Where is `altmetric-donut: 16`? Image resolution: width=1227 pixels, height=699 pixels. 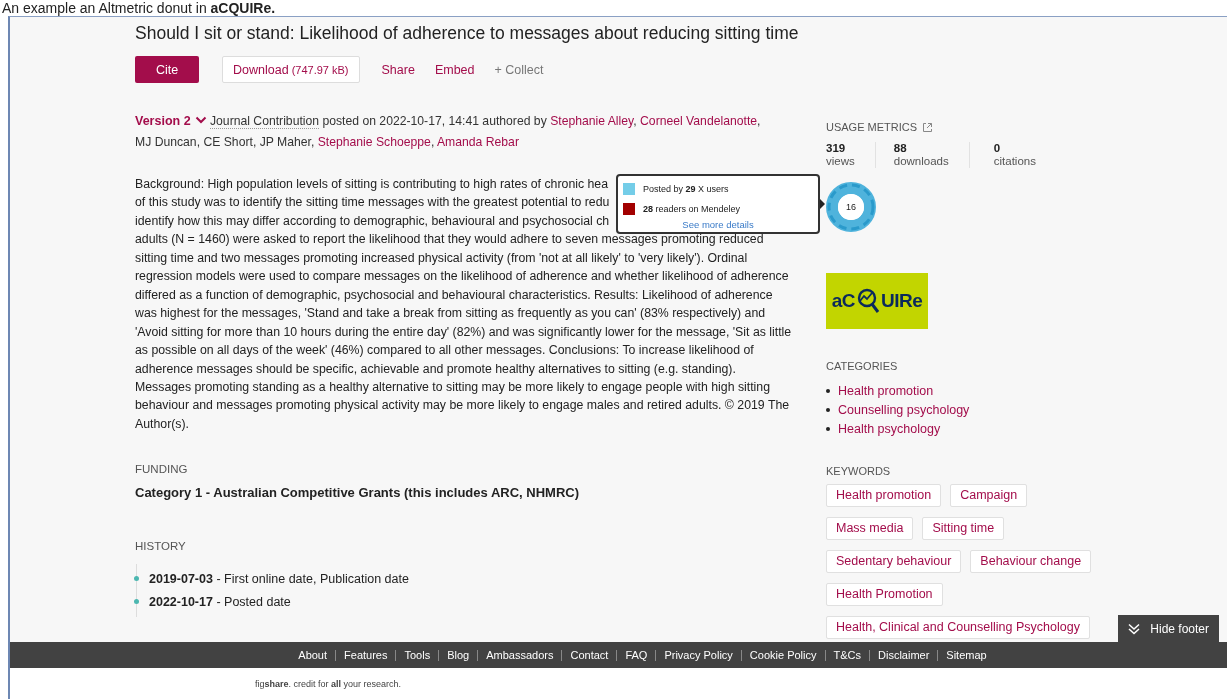 altmetric-donut: 16 is located at coordinates (851, 207).